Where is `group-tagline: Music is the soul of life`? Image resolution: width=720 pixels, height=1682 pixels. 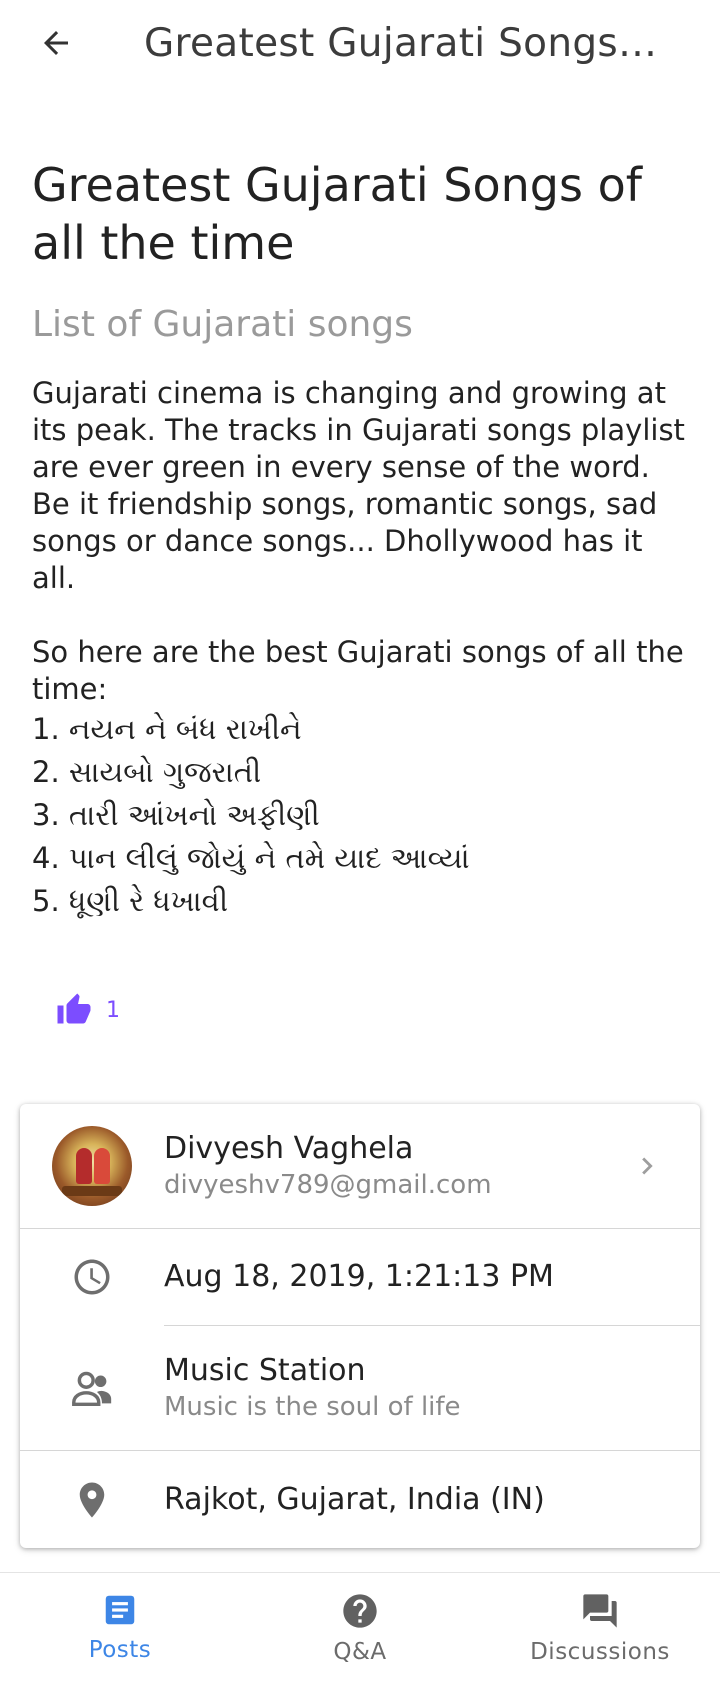 group-tagline: Music is the soul of life is located at coordinates (312, 1407).